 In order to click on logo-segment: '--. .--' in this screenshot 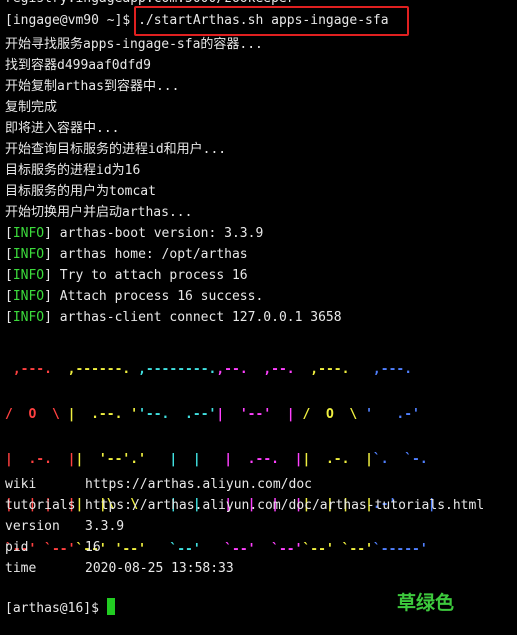, I will do `click(177, 414)`.